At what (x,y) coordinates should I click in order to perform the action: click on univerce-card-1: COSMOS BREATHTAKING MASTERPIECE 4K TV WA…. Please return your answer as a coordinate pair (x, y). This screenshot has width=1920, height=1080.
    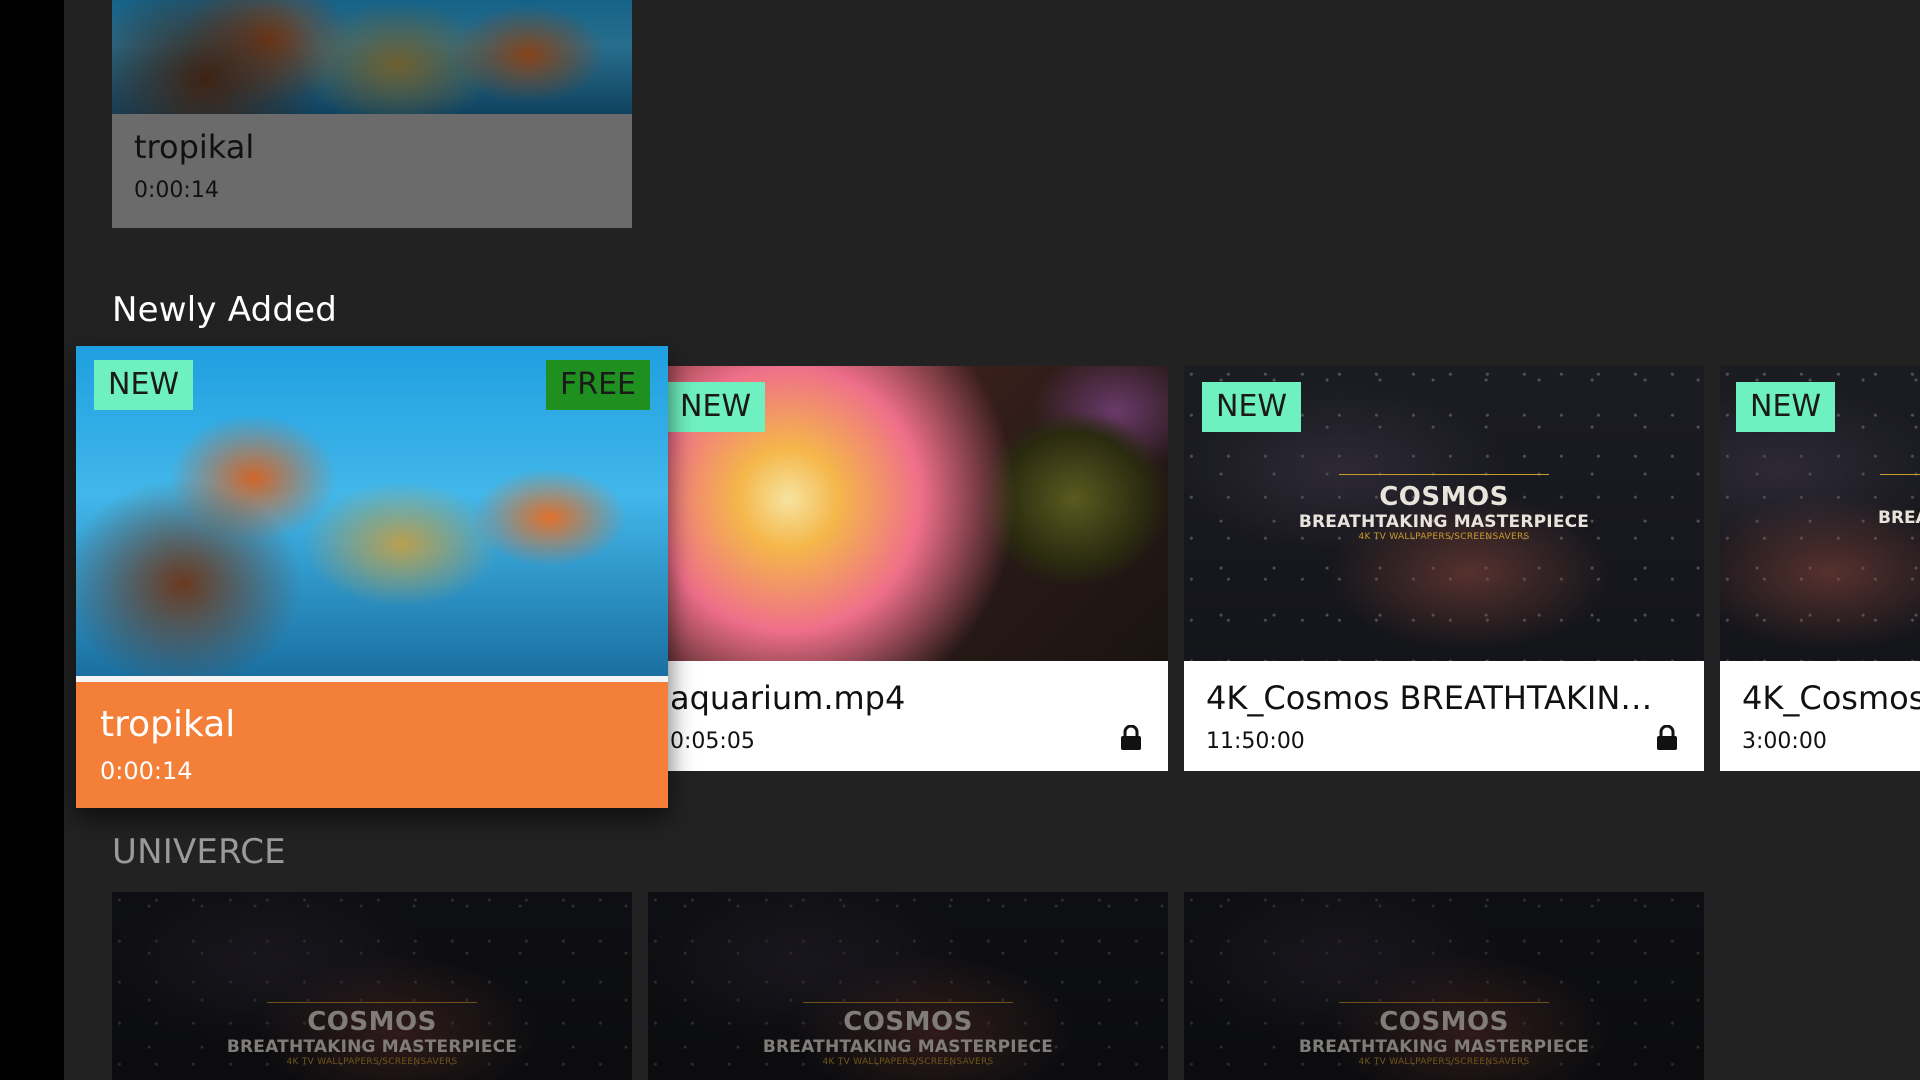
    Looking at the image, I should click on (372, 986).